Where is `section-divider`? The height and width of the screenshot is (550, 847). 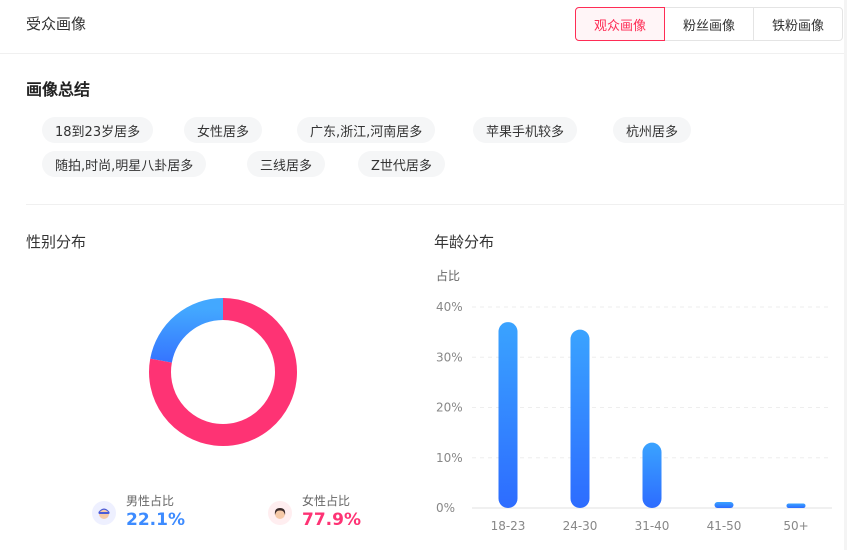 section-divider is located at coordinates (436, 204).